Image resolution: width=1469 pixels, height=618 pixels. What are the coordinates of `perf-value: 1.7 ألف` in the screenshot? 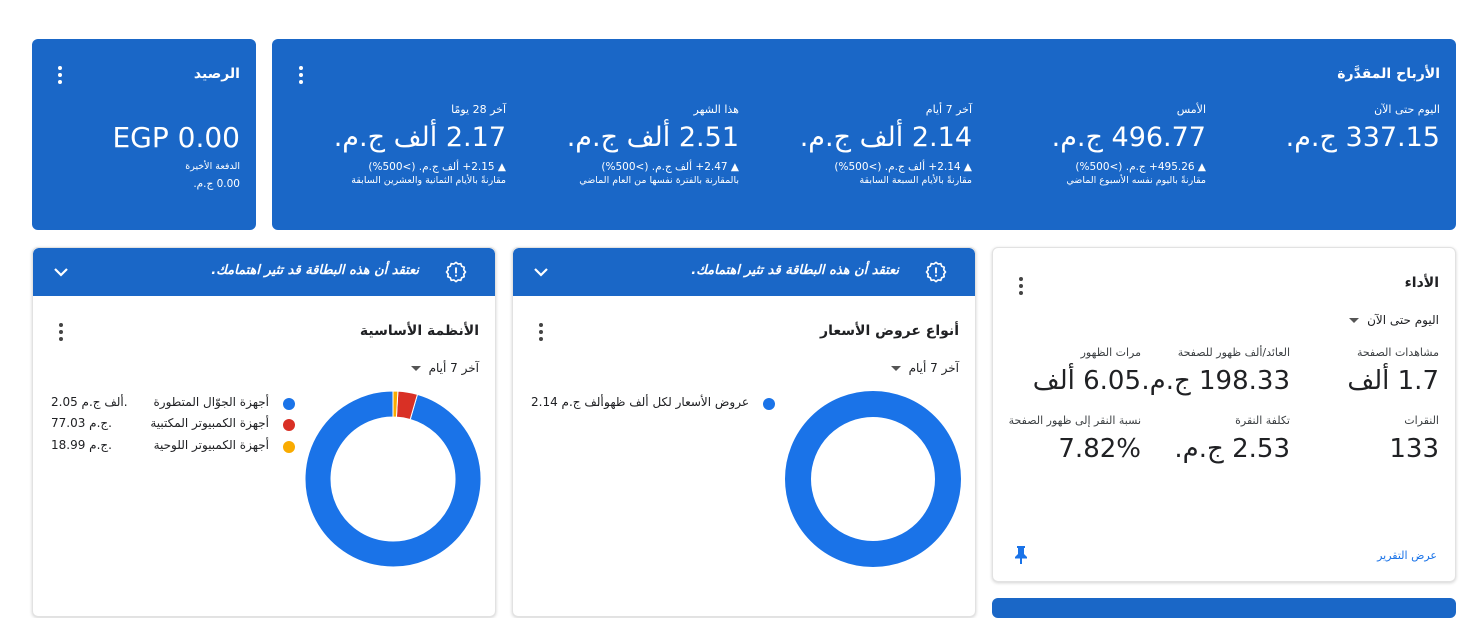 It's located at (1393, 381).